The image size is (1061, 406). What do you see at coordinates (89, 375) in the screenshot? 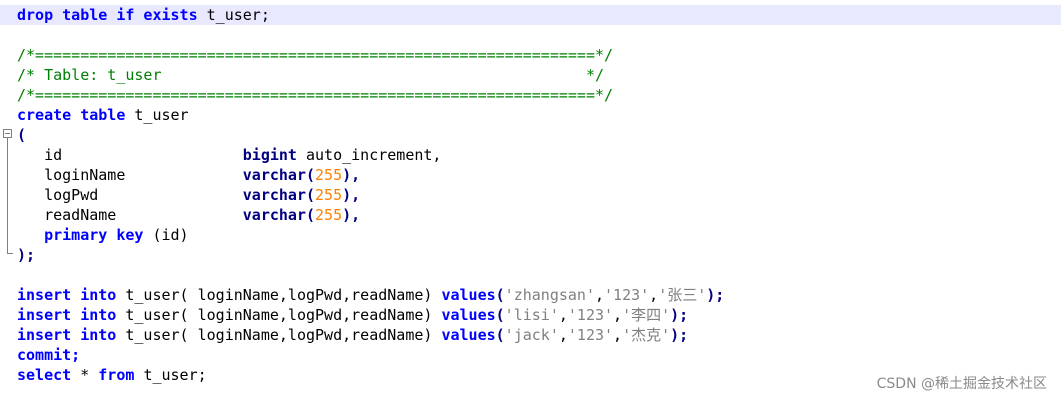
I see `code-token: *` at bounding box center [89, 375].